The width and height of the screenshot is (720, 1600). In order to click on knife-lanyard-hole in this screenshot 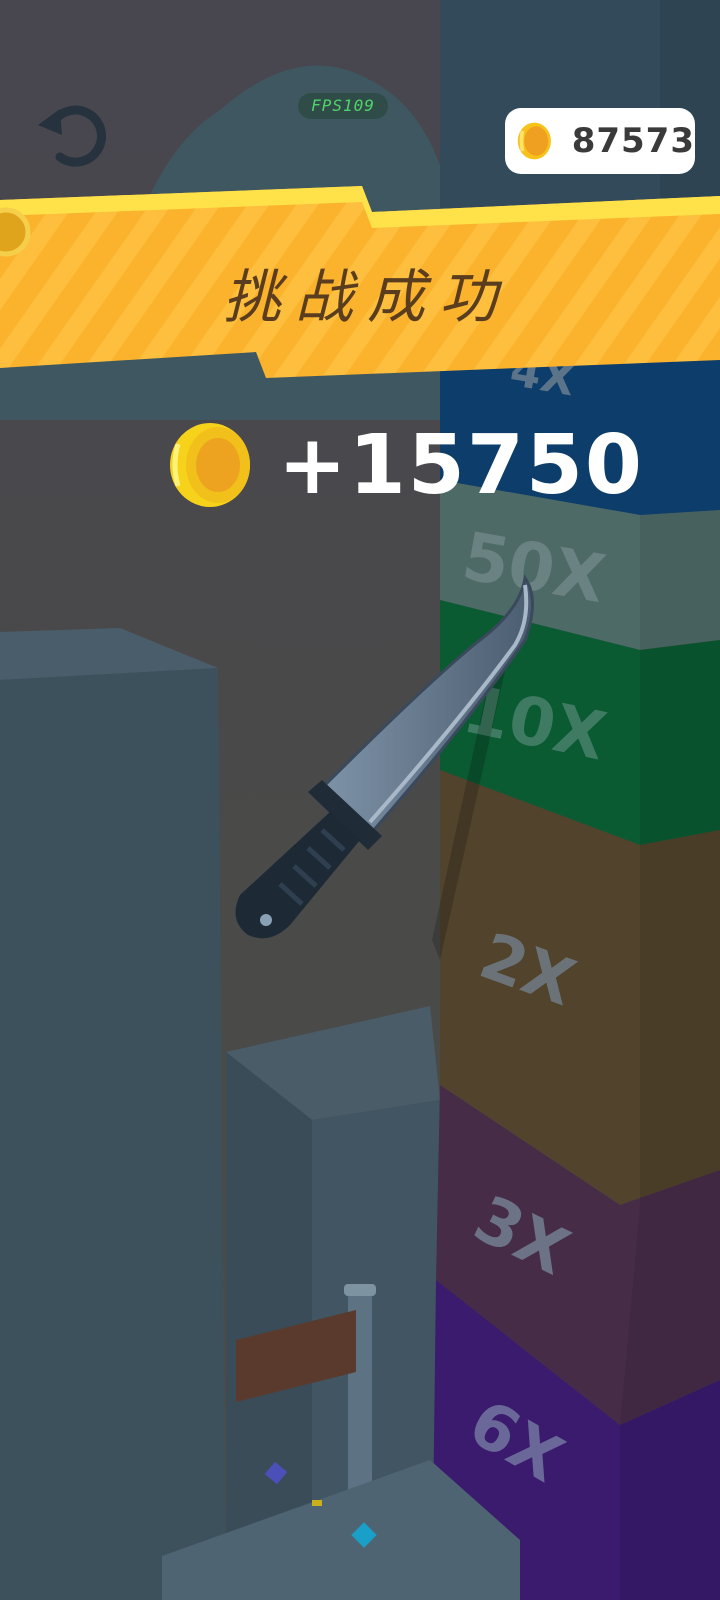, I will do `click(266, 920)`.